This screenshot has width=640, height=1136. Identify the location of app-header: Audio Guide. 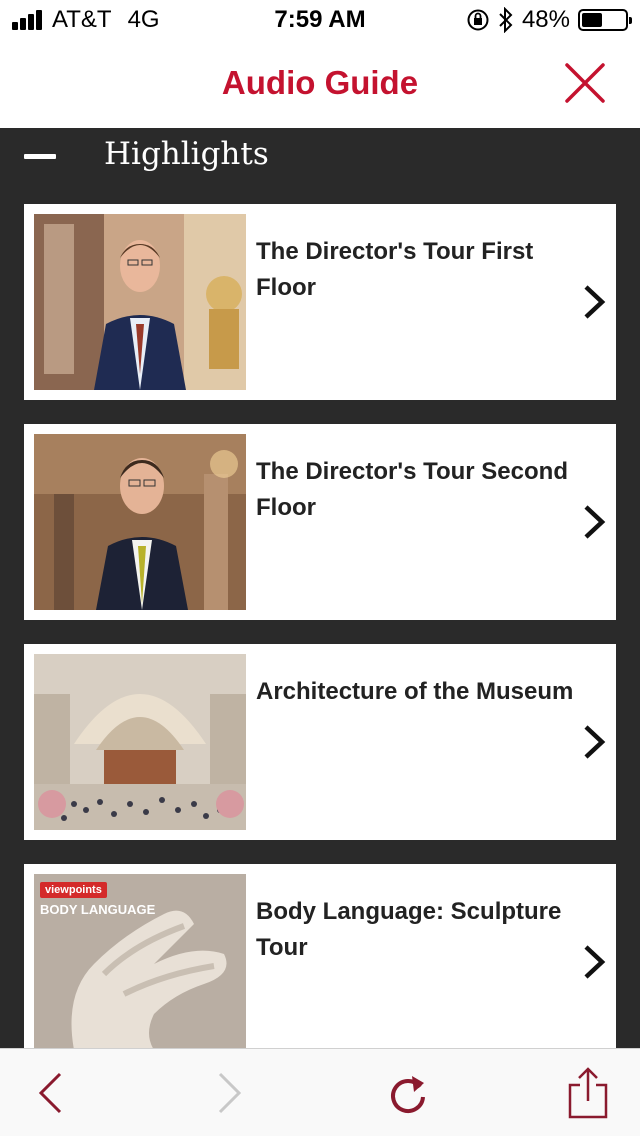
(320, 84).